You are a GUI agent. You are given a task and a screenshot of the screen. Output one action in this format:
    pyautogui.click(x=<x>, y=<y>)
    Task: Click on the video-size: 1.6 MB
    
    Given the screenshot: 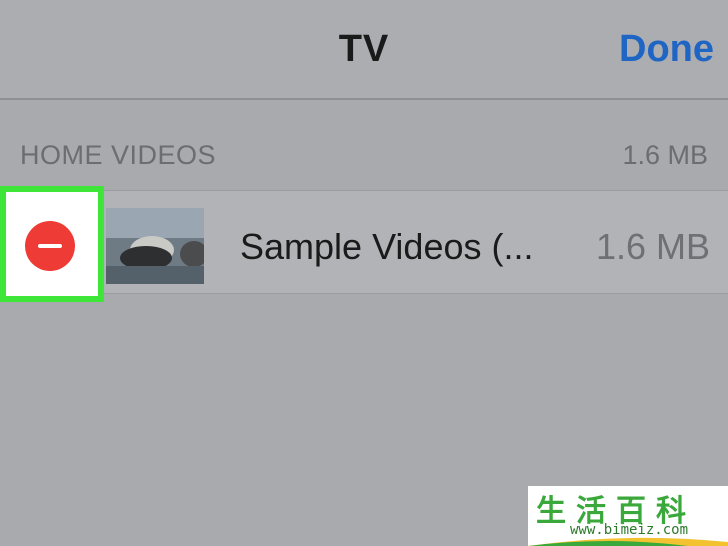 What is the action you would take?
    pyautogui.click(x=652, y=246)
    